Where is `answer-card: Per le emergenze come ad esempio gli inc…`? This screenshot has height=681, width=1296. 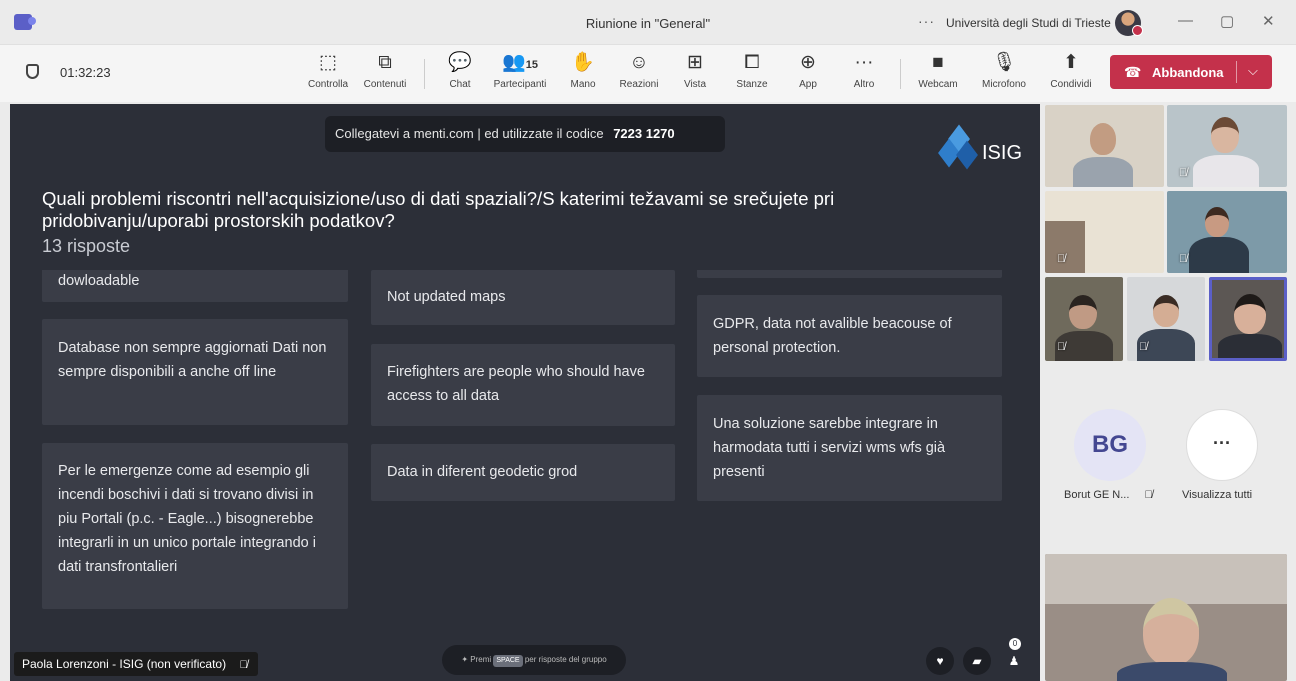 answer-card: Per le emergenze come ad esempio gli inc… is located at coordinates (195, 526).